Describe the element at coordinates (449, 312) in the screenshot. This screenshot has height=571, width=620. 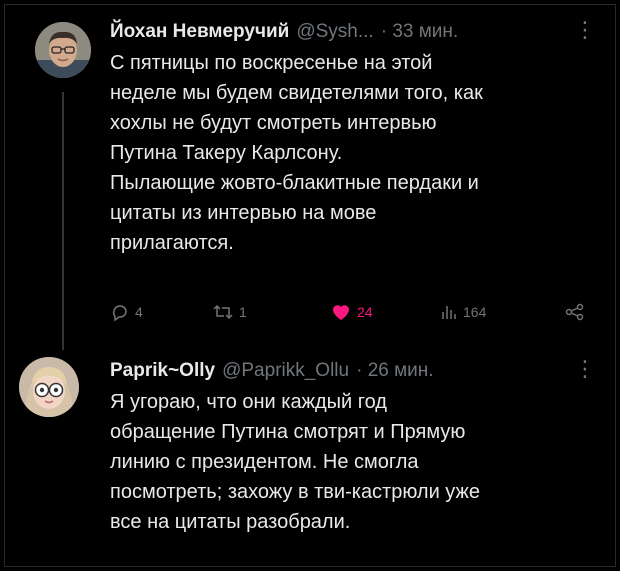
I see `views-chart-icon` at that location.